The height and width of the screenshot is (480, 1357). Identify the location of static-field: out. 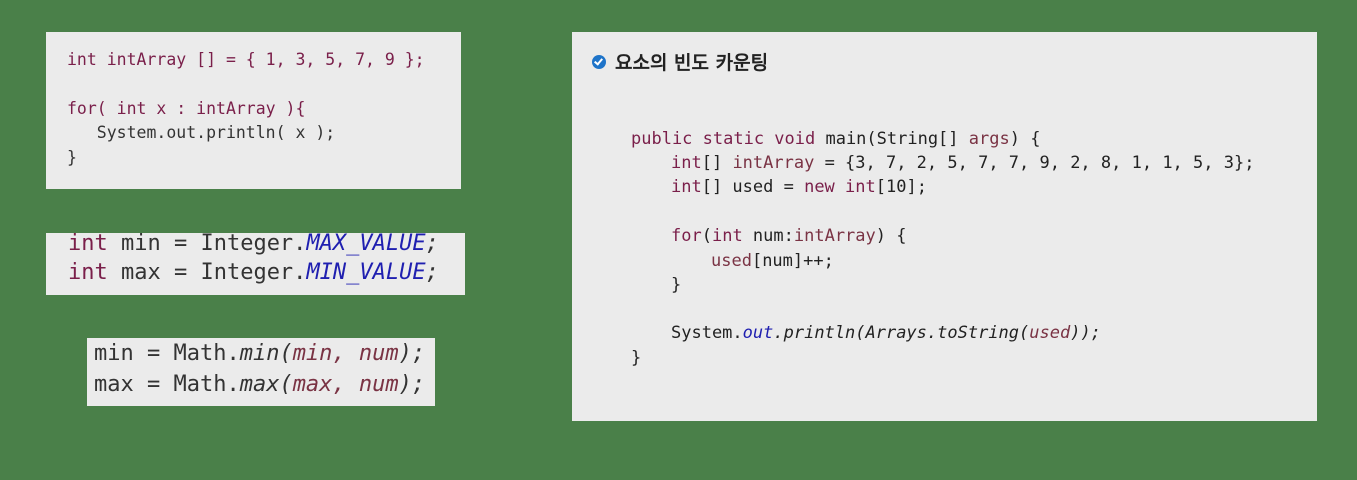
(758, 333).